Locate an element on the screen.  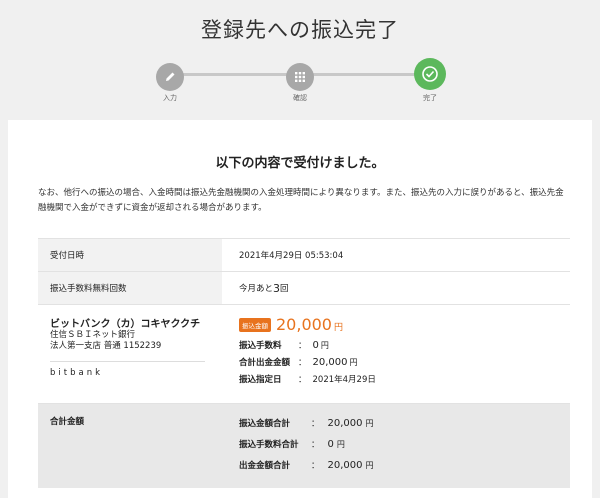
receipt-label: 受付日時 is located at coordinates (130, 255).